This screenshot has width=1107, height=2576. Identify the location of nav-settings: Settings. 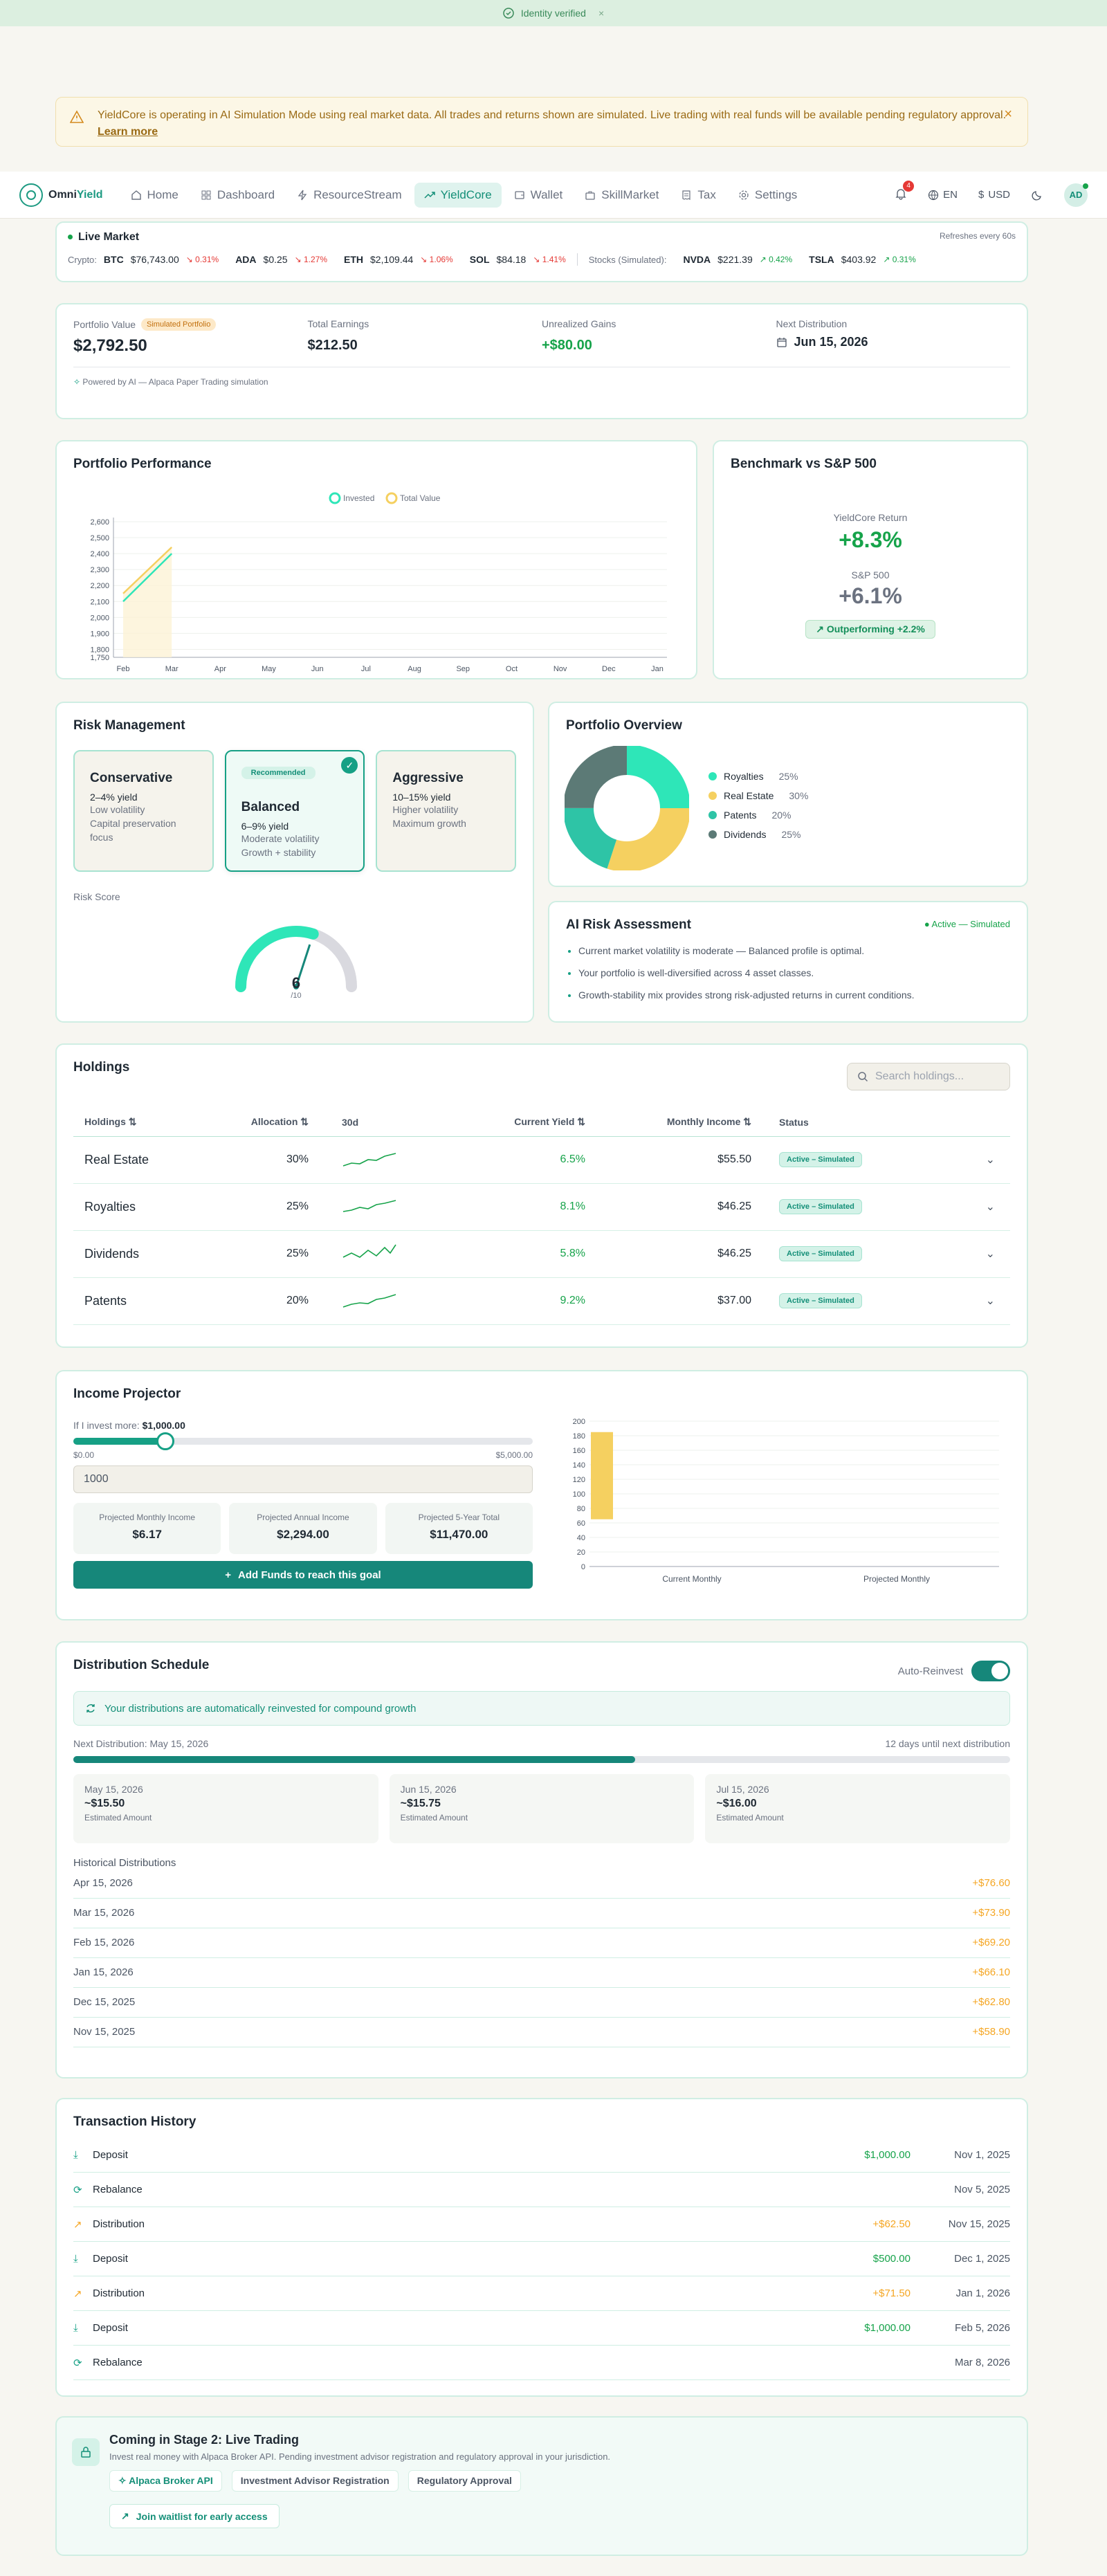
(768, 196).